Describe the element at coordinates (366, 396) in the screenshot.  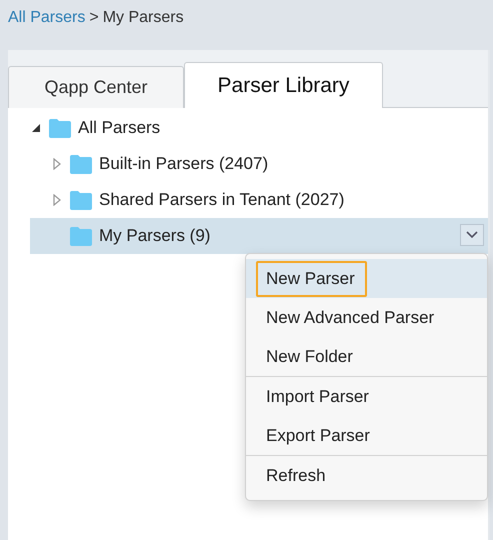
I see `menu-item: Import Parser` at that location.